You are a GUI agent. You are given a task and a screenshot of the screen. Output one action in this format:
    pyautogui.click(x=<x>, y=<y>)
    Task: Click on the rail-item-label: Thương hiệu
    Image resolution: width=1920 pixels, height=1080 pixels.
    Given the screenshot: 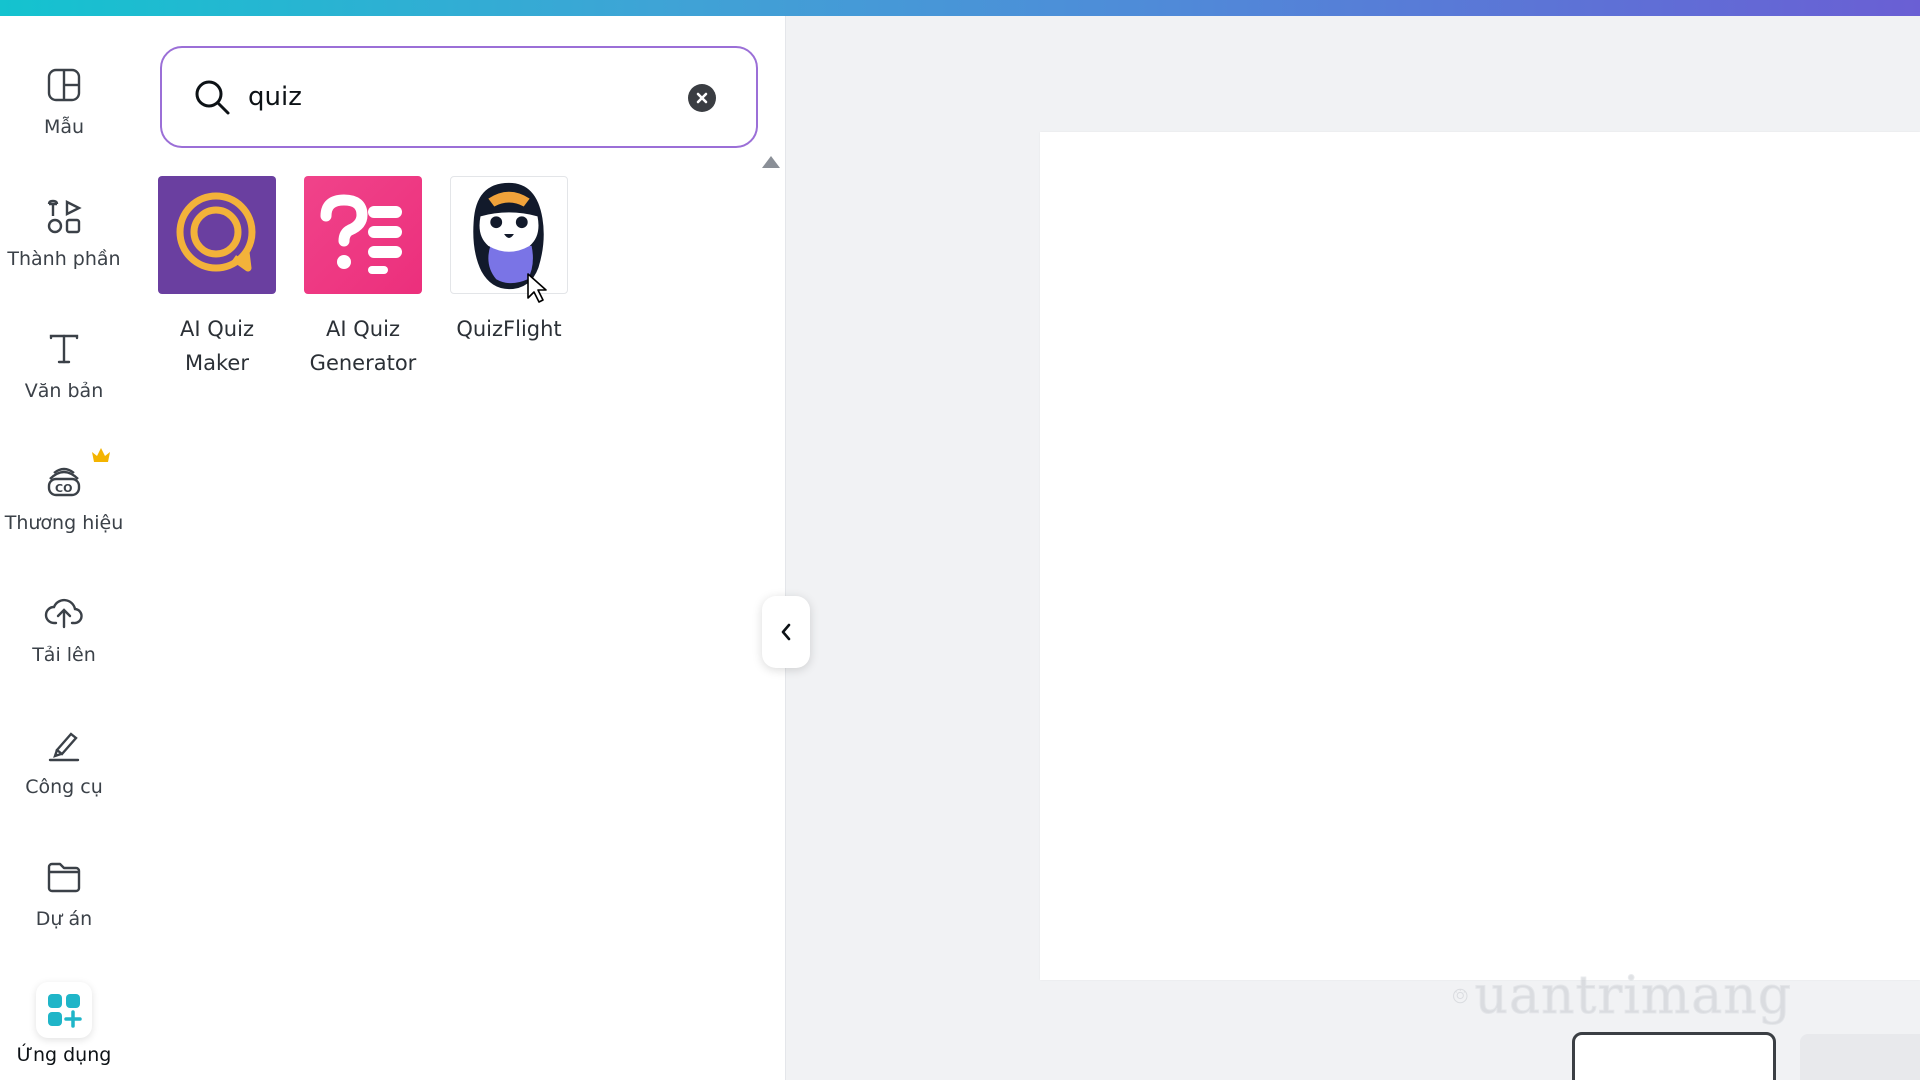 What is the action you would take?
    pyautogui.click(x=64, y=523)
    